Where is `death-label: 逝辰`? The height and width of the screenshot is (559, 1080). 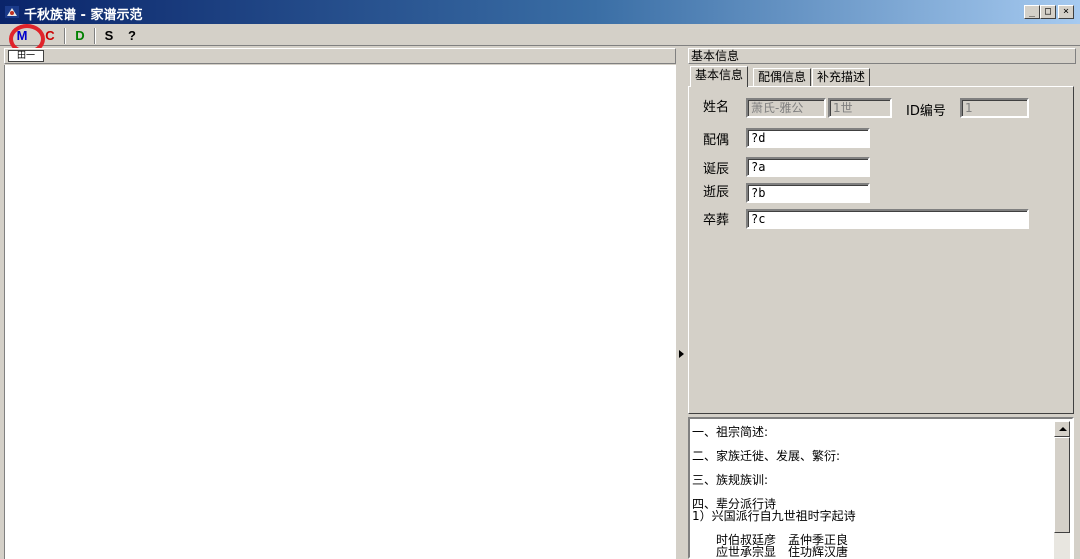
death-label: 逝辰 is located at coordinates (716, 192).